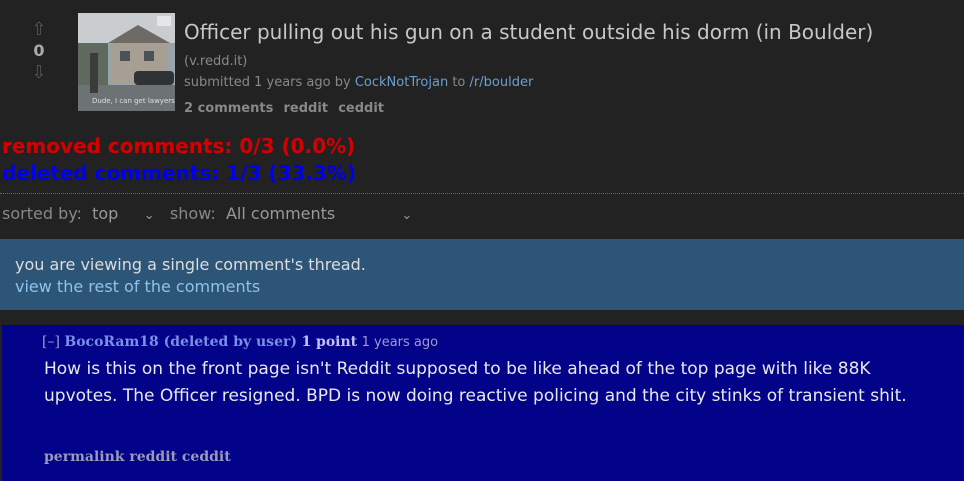  I want to click on collapse-toggle: [–], so click(51, 342).